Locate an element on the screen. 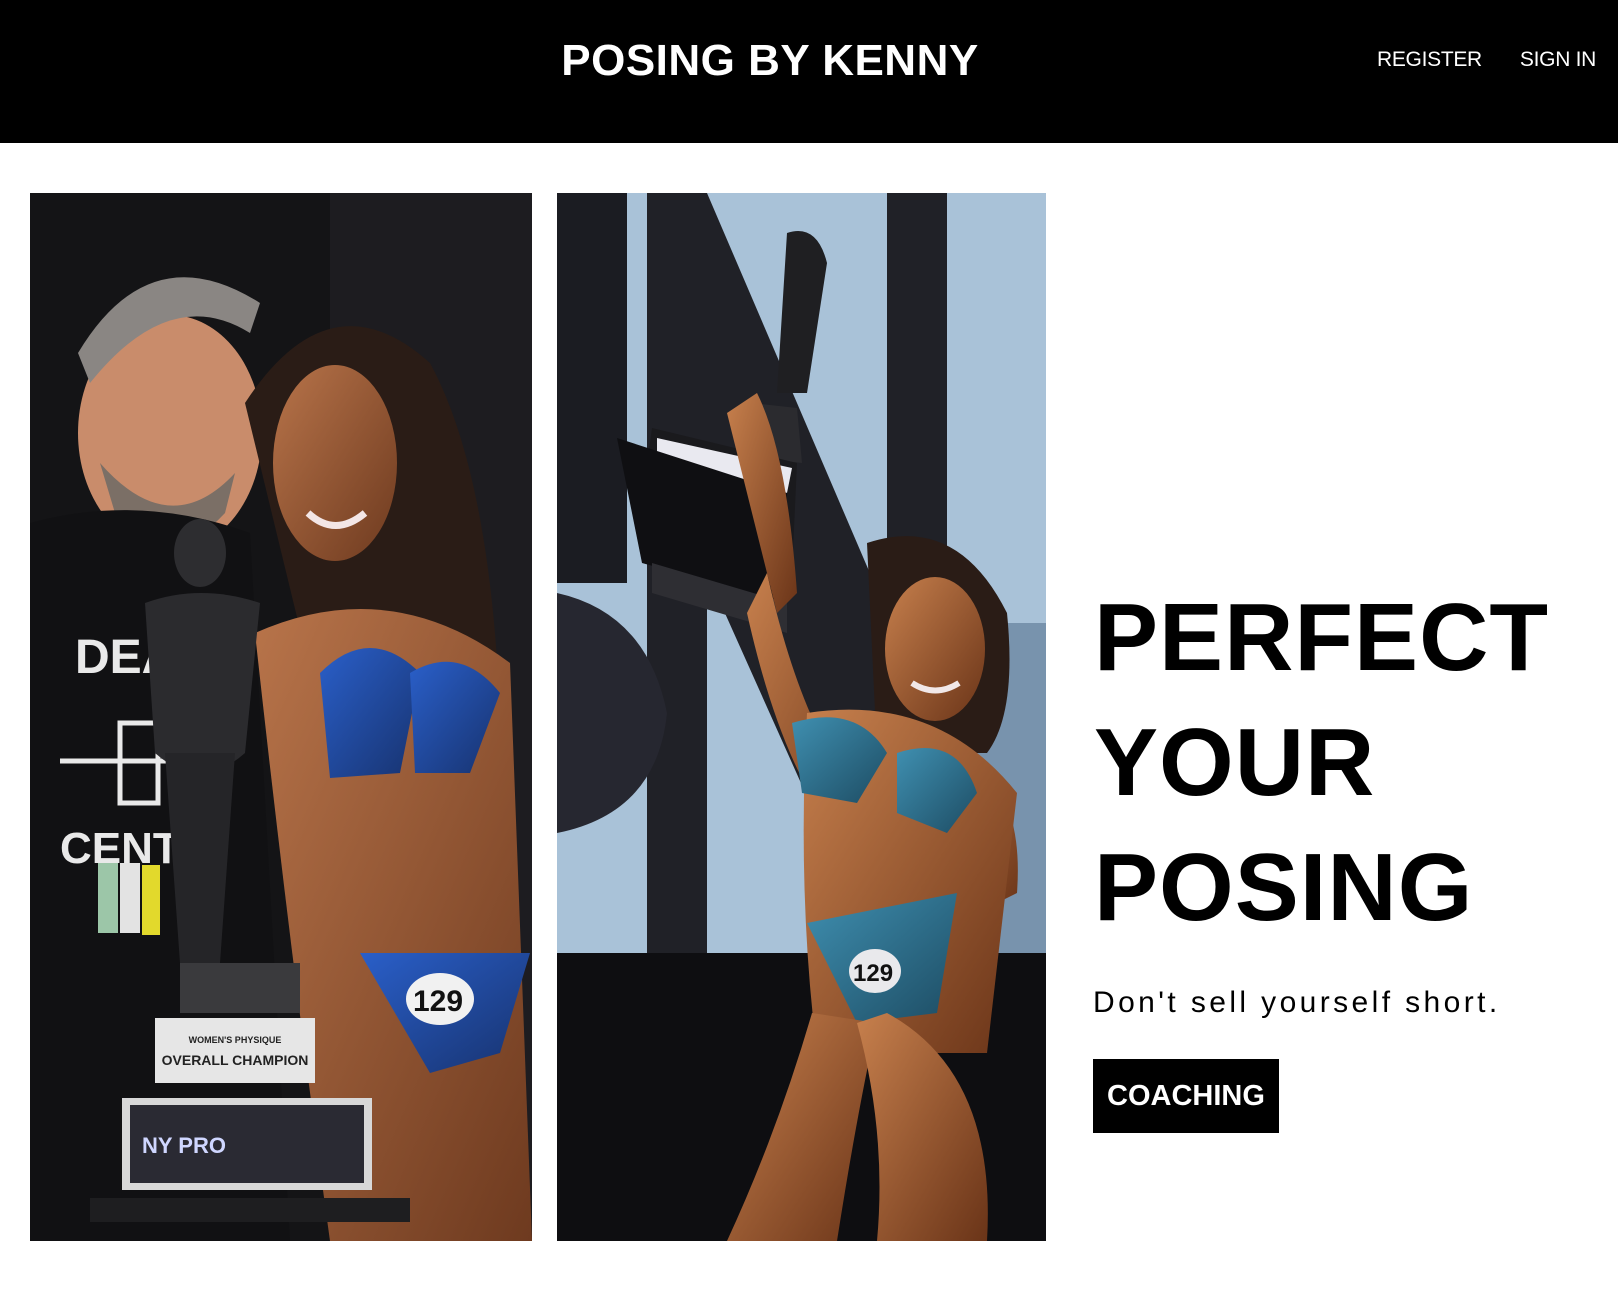 The width and height of the screenshot is (1618, 1295). trophy-plaque-line1: WOMEN'S PHYSIQUE is located at coordinates (235, 1040).